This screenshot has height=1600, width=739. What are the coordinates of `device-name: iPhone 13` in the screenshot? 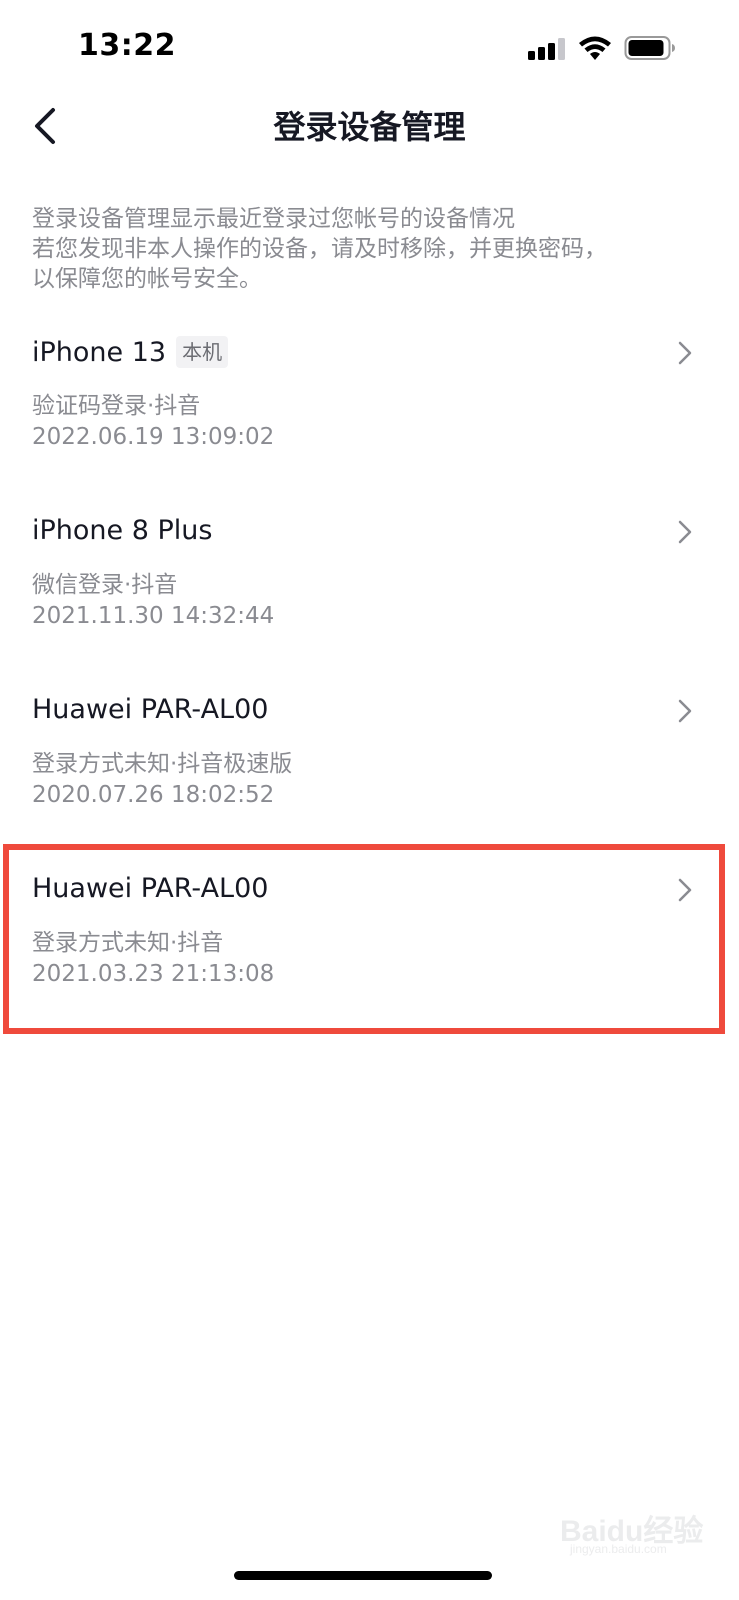 It's located at (99, 352).